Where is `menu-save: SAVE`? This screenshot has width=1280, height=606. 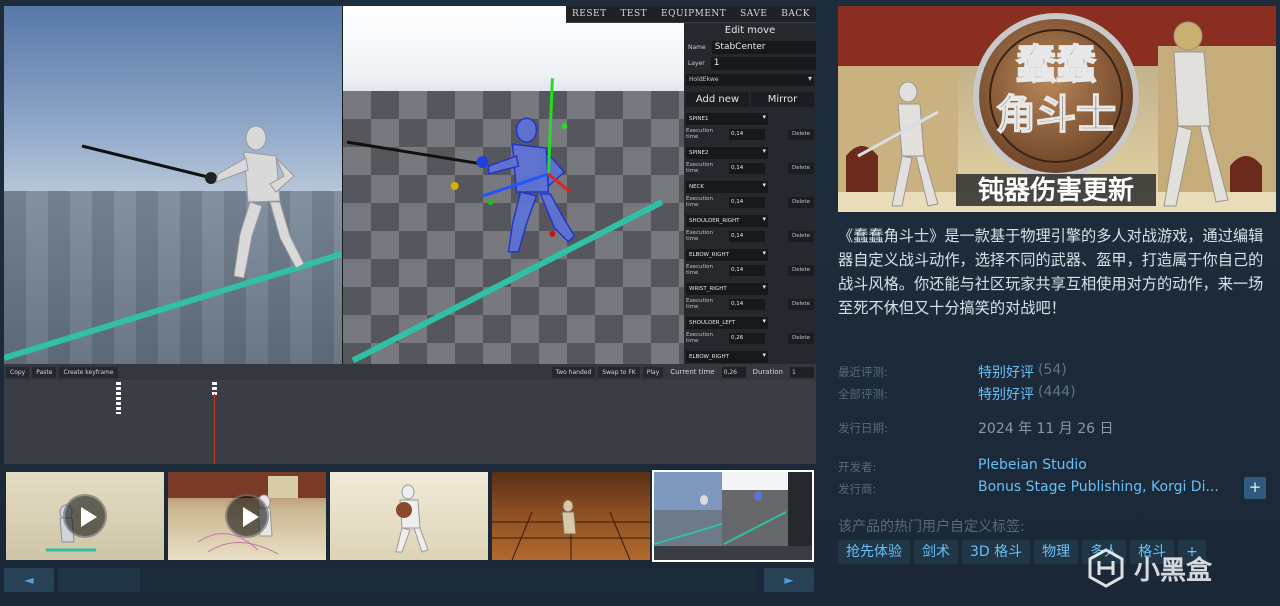 menu-save: SAVE is located at coordinates (753, 14).